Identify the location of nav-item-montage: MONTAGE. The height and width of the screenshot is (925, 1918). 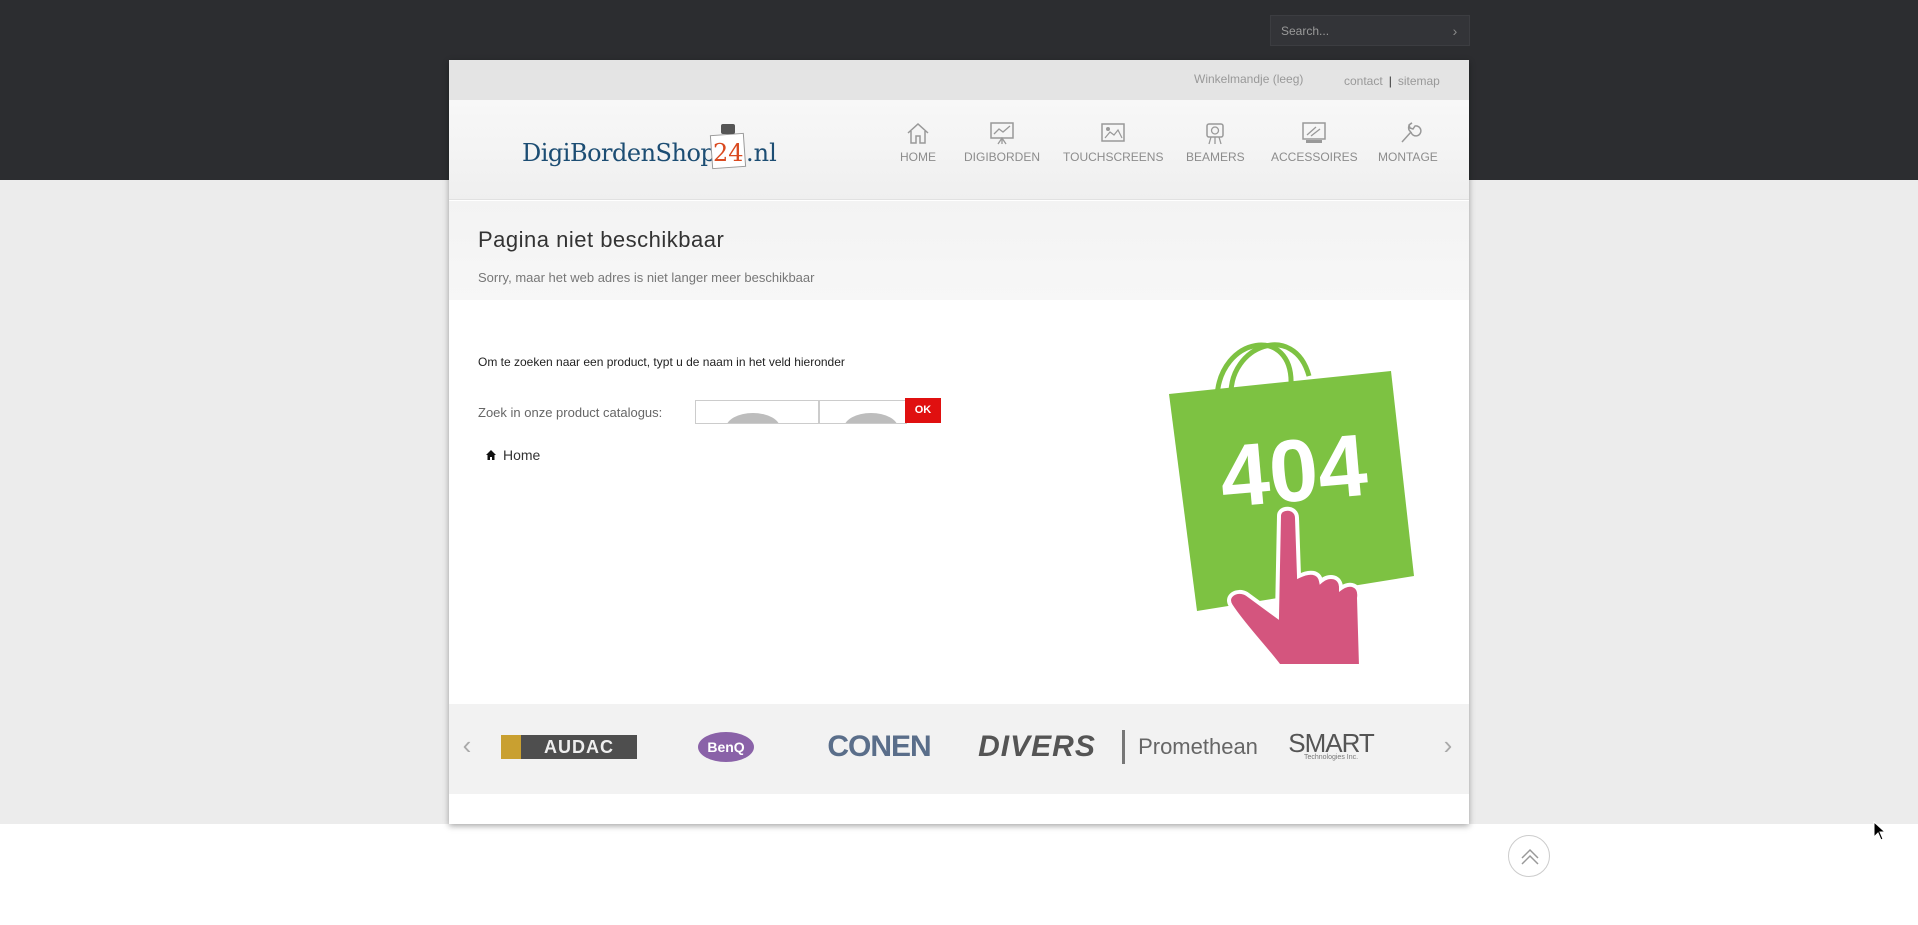
(1408, 142).